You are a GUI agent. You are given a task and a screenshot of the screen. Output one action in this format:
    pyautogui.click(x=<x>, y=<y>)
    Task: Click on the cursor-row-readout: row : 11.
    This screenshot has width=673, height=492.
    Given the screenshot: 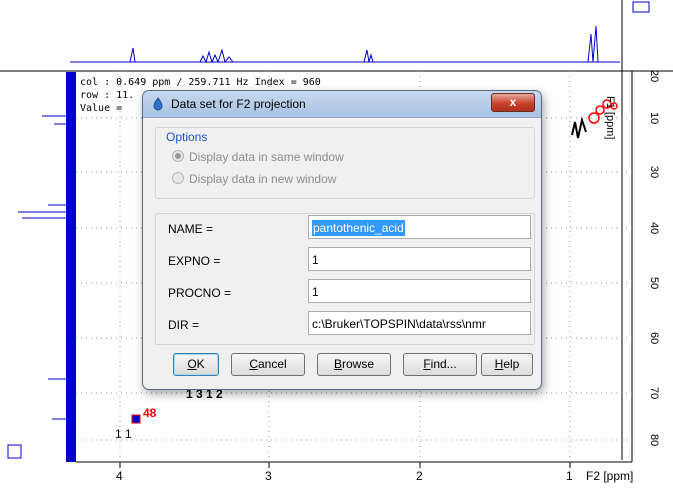 What is the action you would take?
    pyautogui.click(x=107, y=95)
    